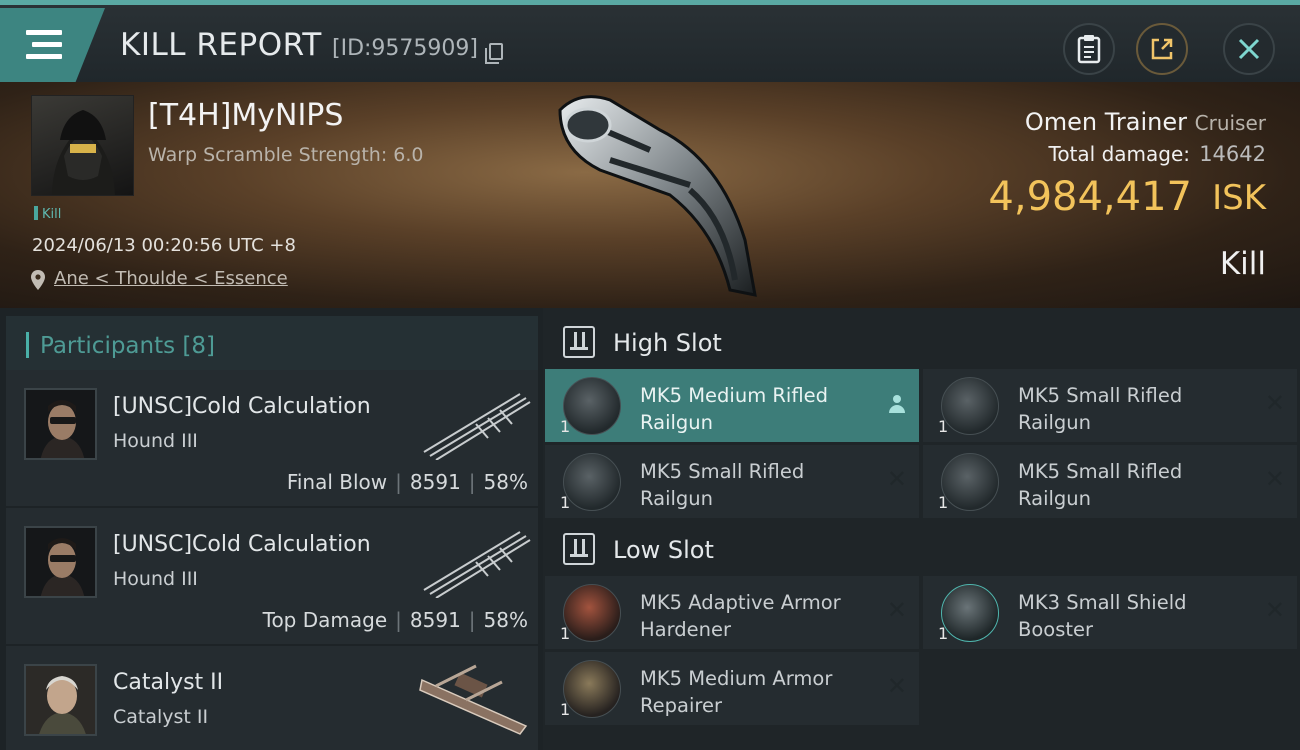  I want to click on shield-booster-icon, so click(970, 613).